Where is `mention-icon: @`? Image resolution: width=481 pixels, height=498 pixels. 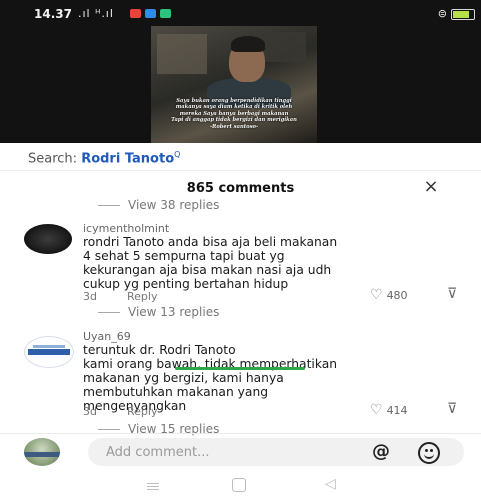 mention-icon: @ is located at coordinates (381, 451).